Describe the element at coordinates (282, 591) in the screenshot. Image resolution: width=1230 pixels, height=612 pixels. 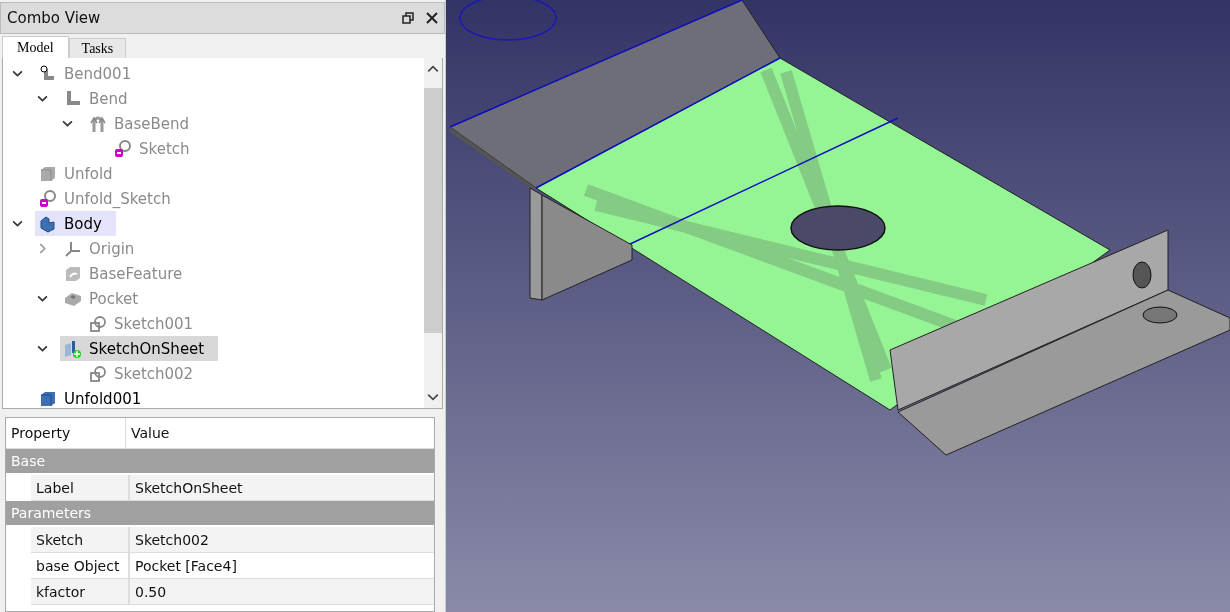
I see `property-value: 0.50` at that location.